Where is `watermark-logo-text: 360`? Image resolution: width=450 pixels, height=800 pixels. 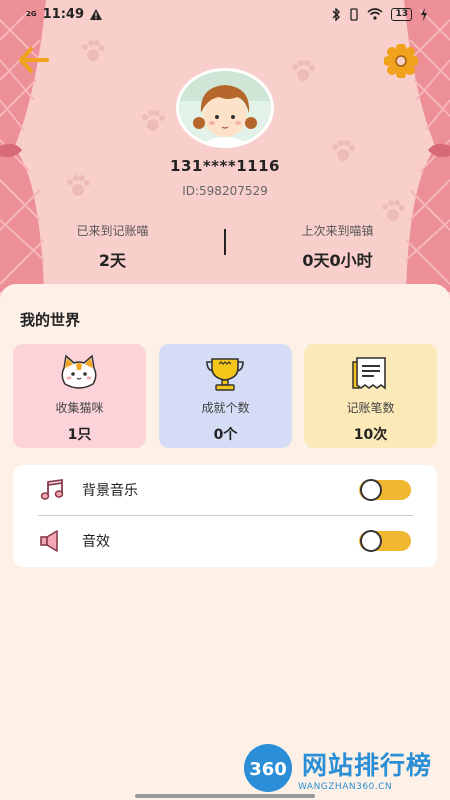
watermark-logo-text: 360 is located at coordinates (268, 769).